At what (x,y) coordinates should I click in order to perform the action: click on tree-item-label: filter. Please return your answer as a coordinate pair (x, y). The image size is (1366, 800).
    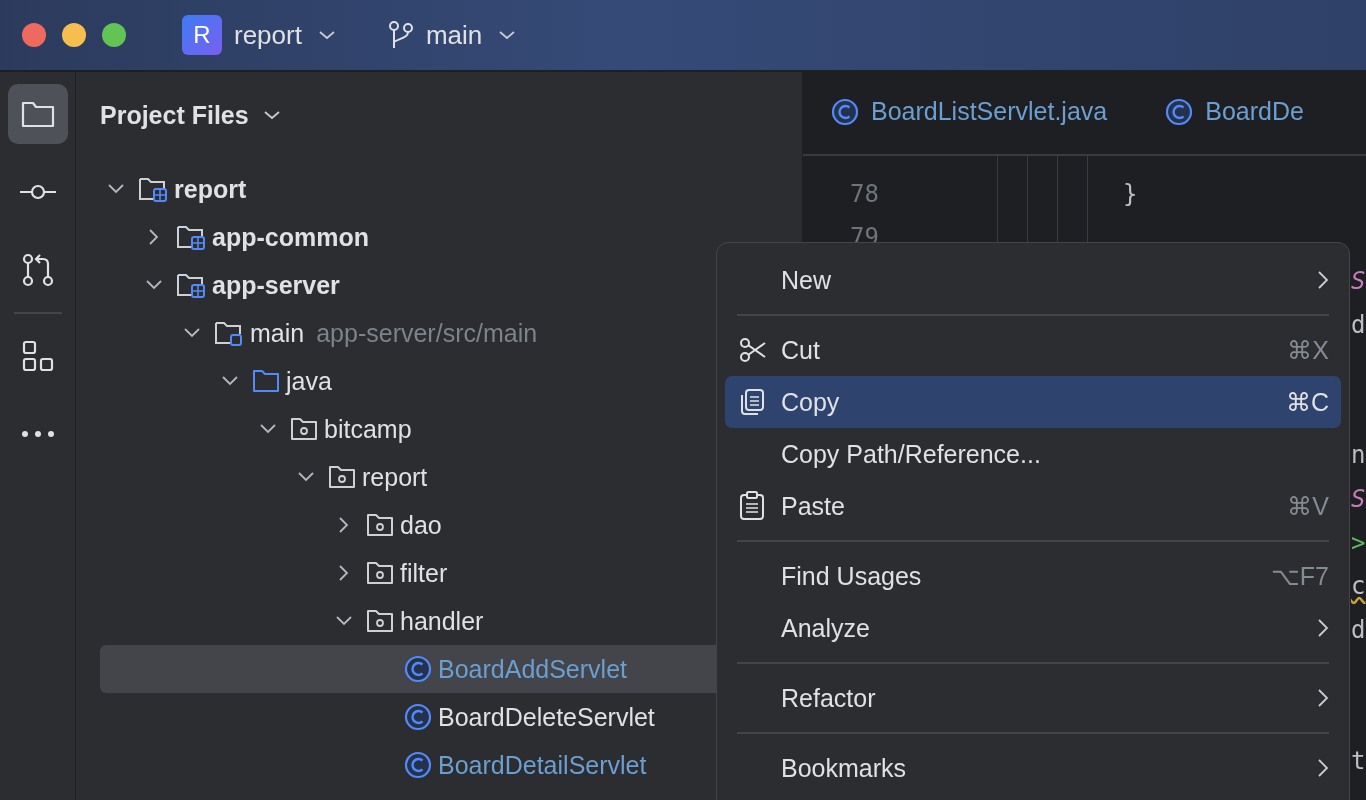
    Looking at the image, I should click on (424, 573).